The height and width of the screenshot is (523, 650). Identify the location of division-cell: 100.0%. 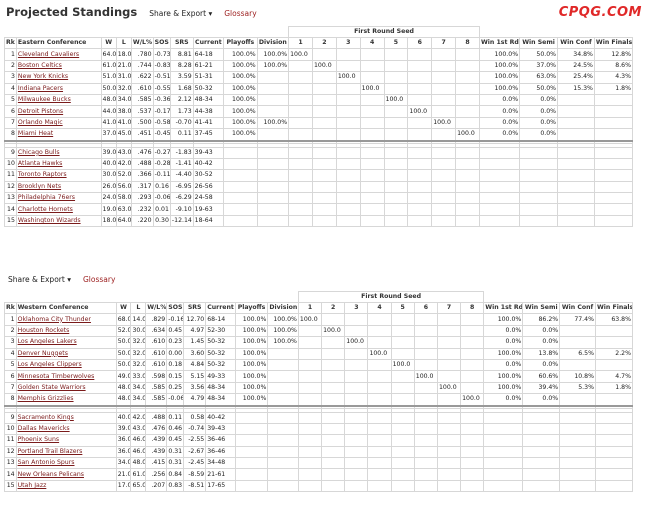
(283, 342).